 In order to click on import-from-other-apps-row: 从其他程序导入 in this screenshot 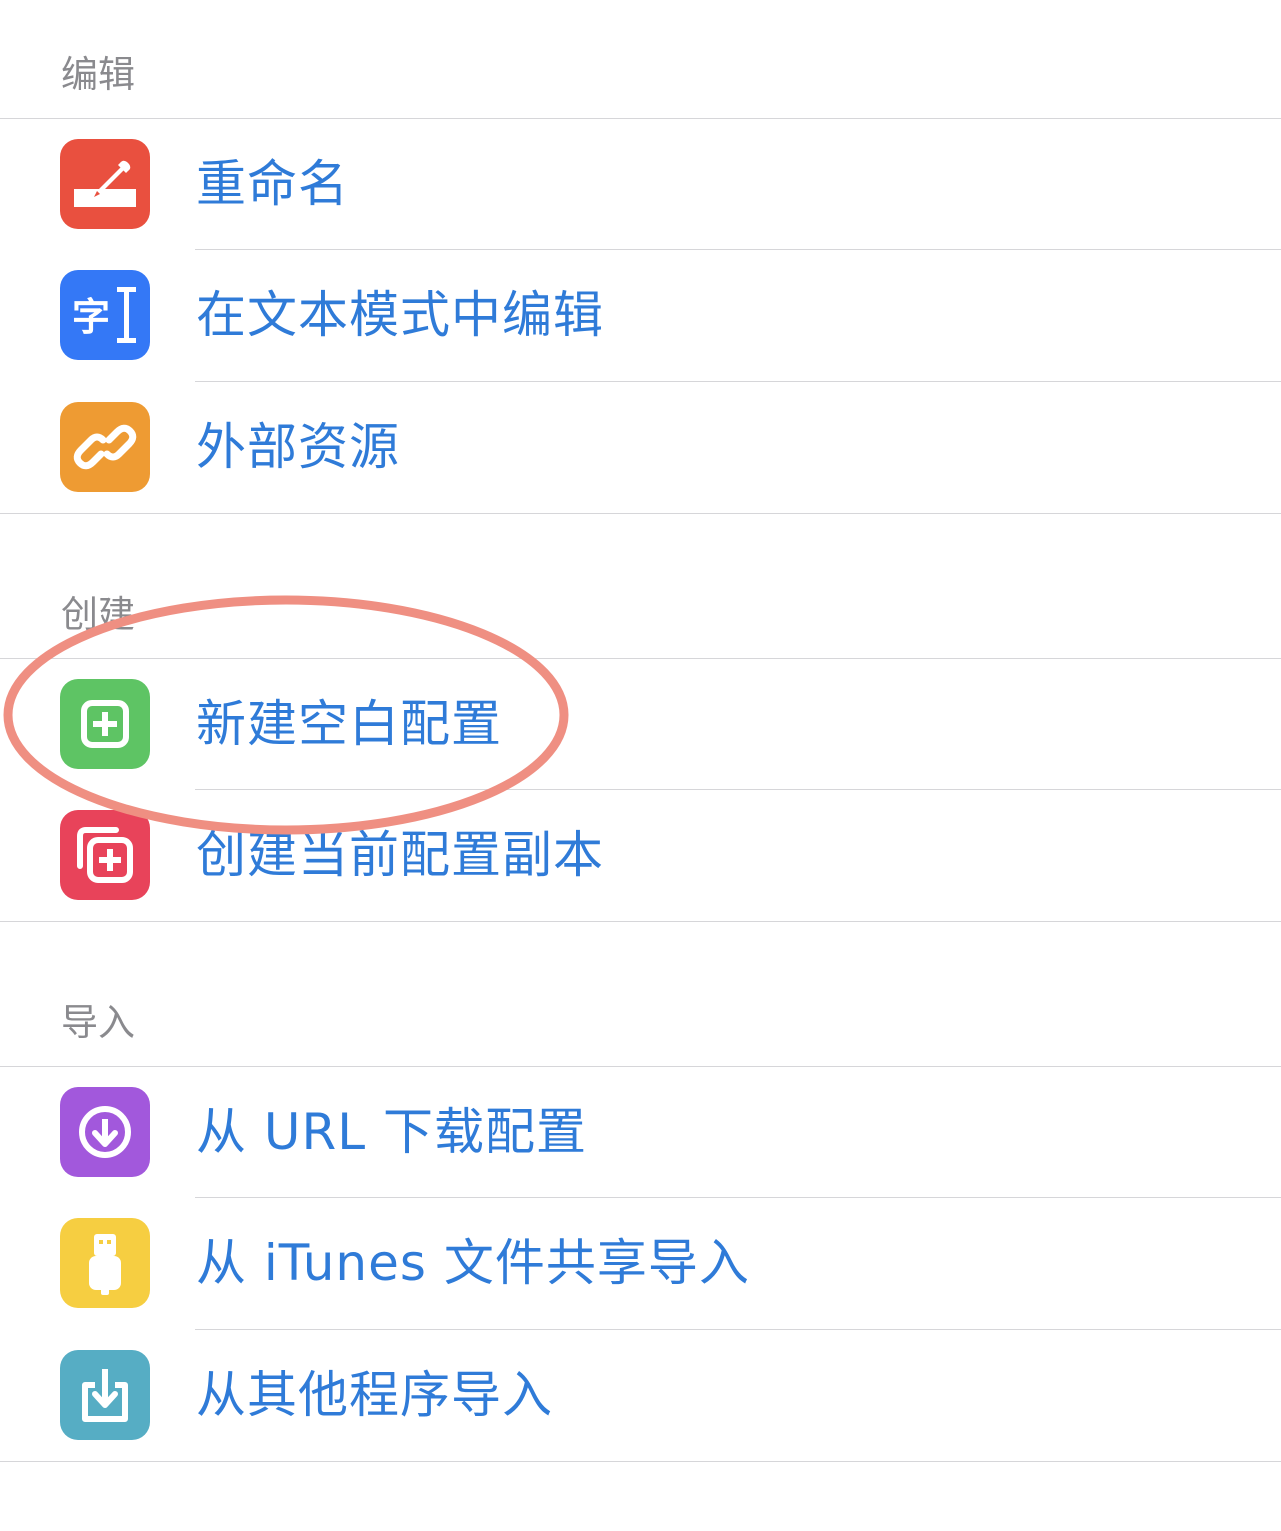, I will do `click(640, 1395)`.